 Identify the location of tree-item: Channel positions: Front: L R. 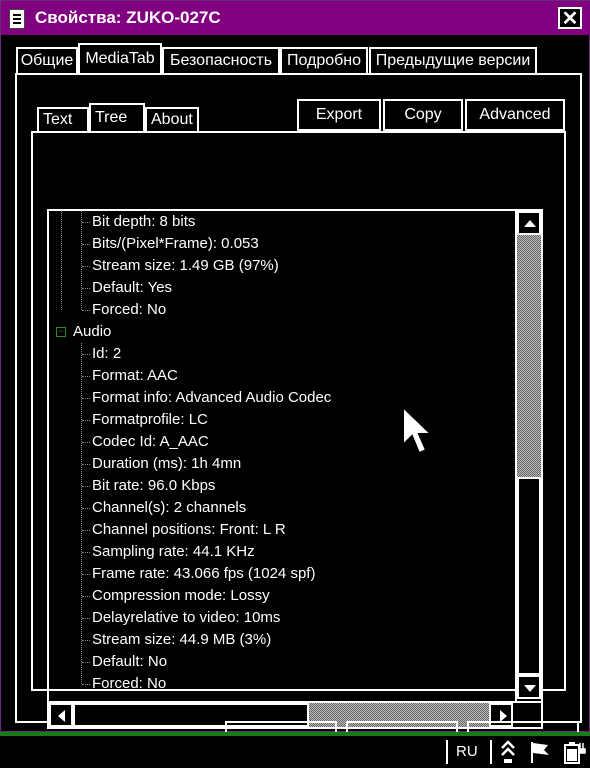
(189, 530).